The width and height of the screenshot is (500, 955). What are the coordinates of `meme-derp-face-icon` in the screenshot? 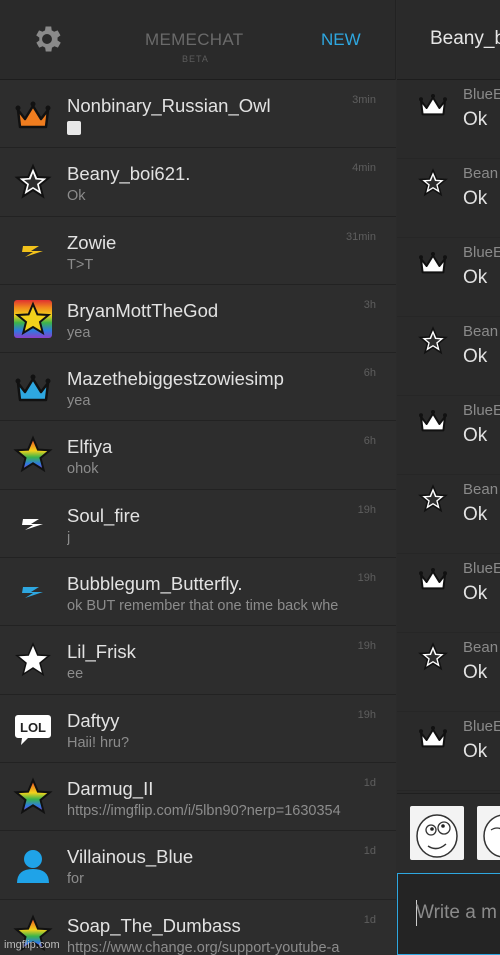 It's located at (437, 833).